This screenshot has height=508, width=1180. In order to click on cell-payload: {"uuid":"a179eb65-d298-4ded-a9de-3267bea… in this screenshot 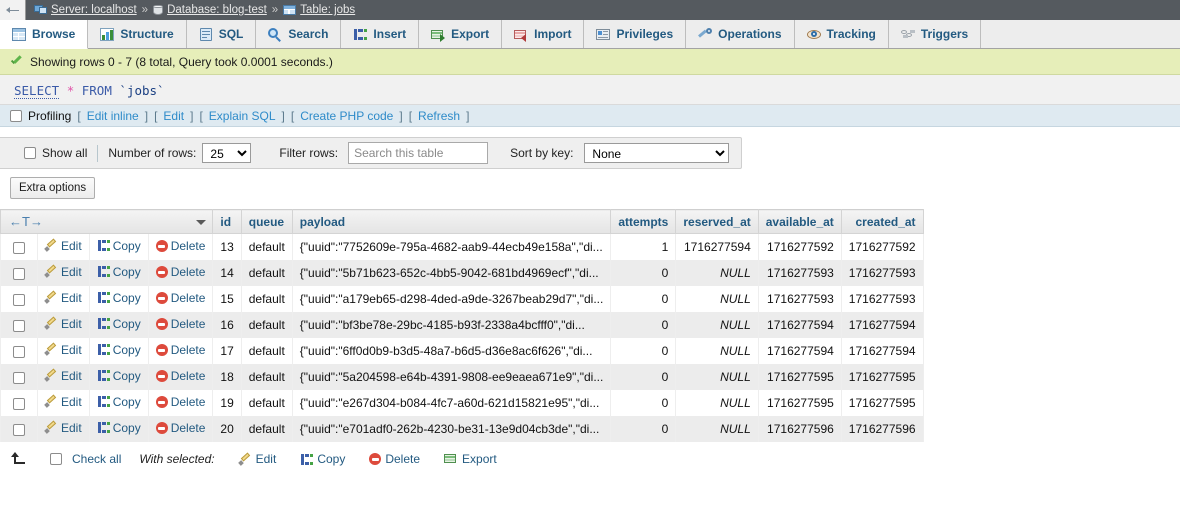, I will do `click(451, 299)`.